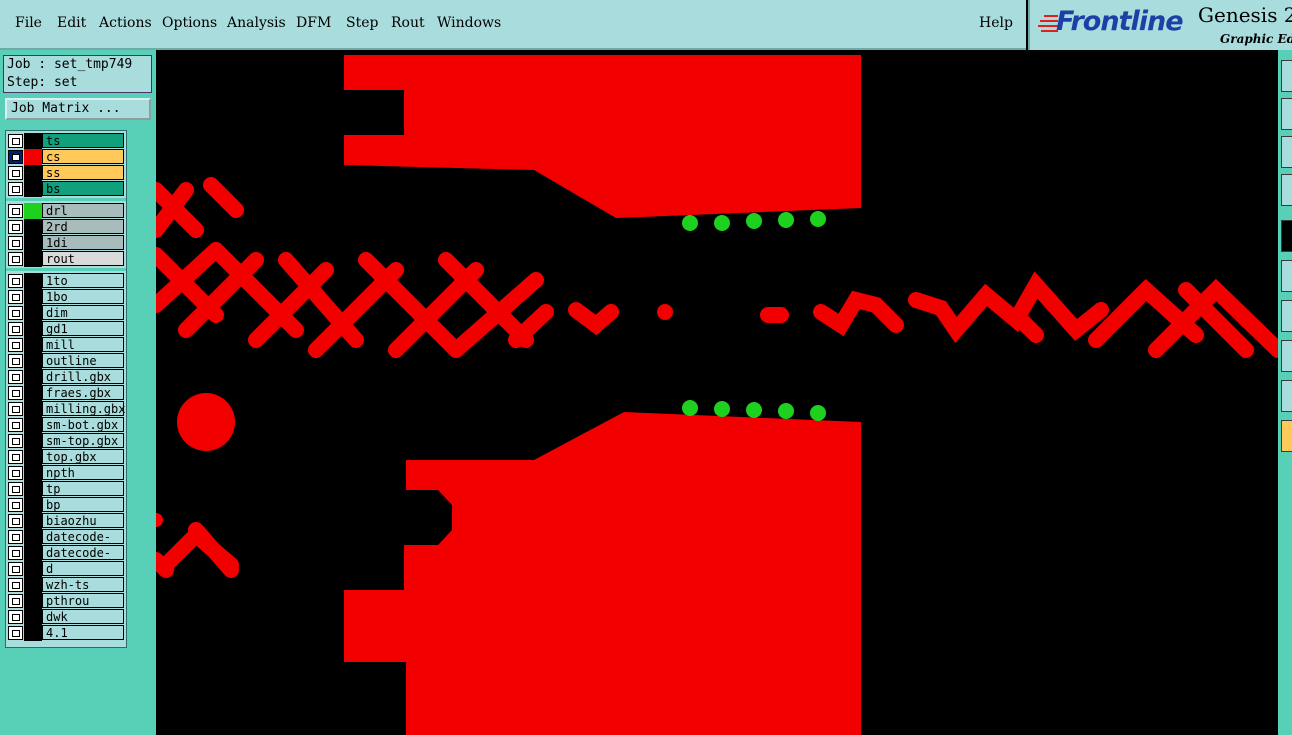 The image size is (1292, 735). Describe the element at coordinates (83, 344) in the screenshot. I see `layer-name: mill` at that location.